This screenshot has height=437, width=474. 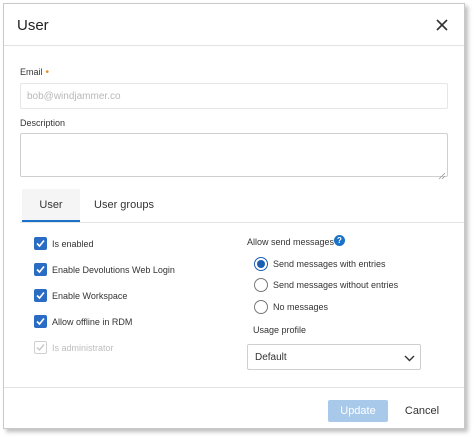 I want to click on enable-workspace-label: Enable Workspace, so click(x=90, y=296).